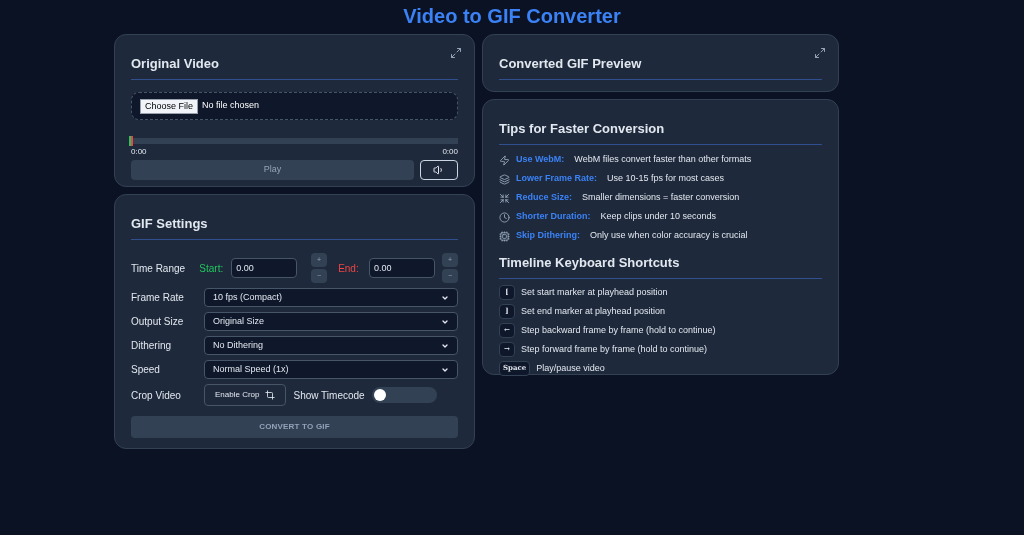 This screenshot has width=1024, height=535. I want to click on tip-text: Use 10-15 fps for most cases, so click(666, 179).